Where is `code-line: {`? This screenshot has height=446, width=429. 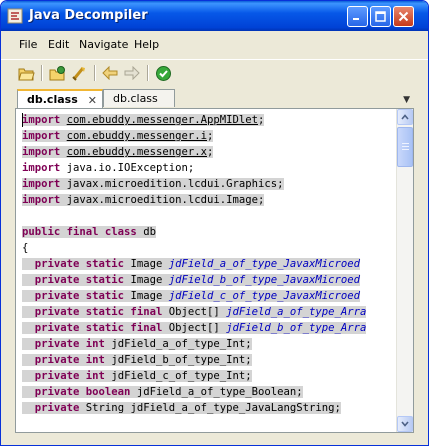
code-line: { is located at coordinates (25, 248).